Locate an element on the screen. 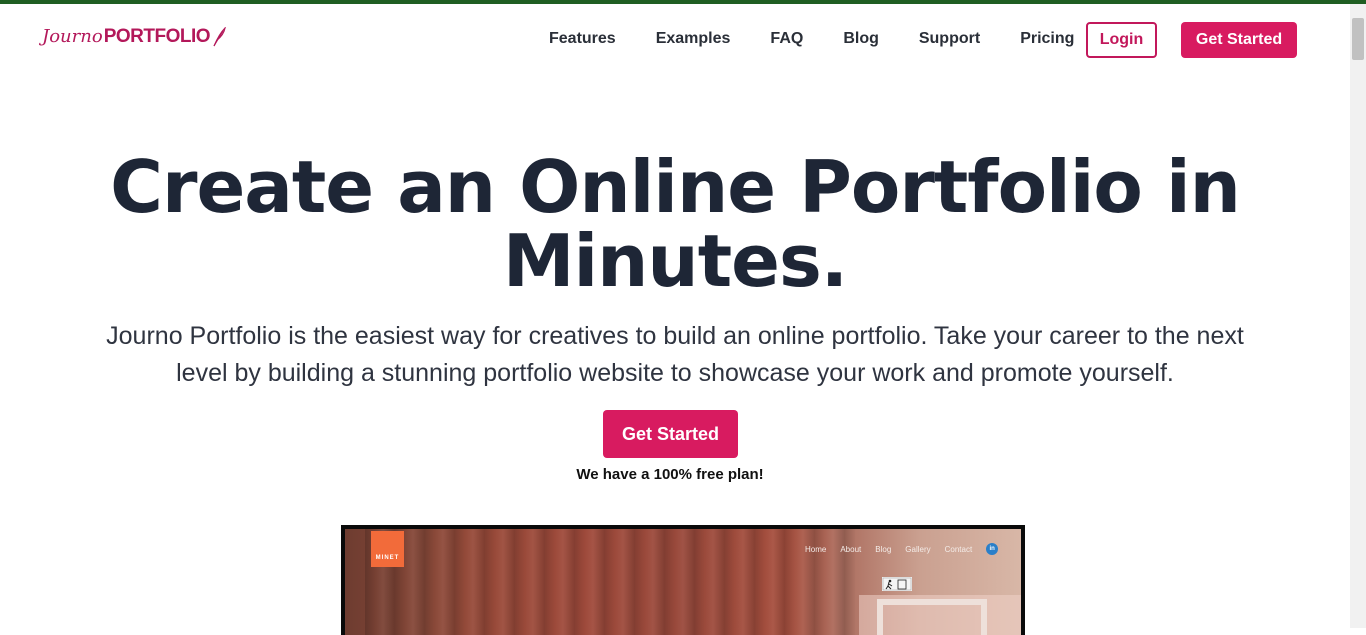 This screenshot has height=635, width=1366. scrollbar-thumb is located at coordinates (1358, 39).